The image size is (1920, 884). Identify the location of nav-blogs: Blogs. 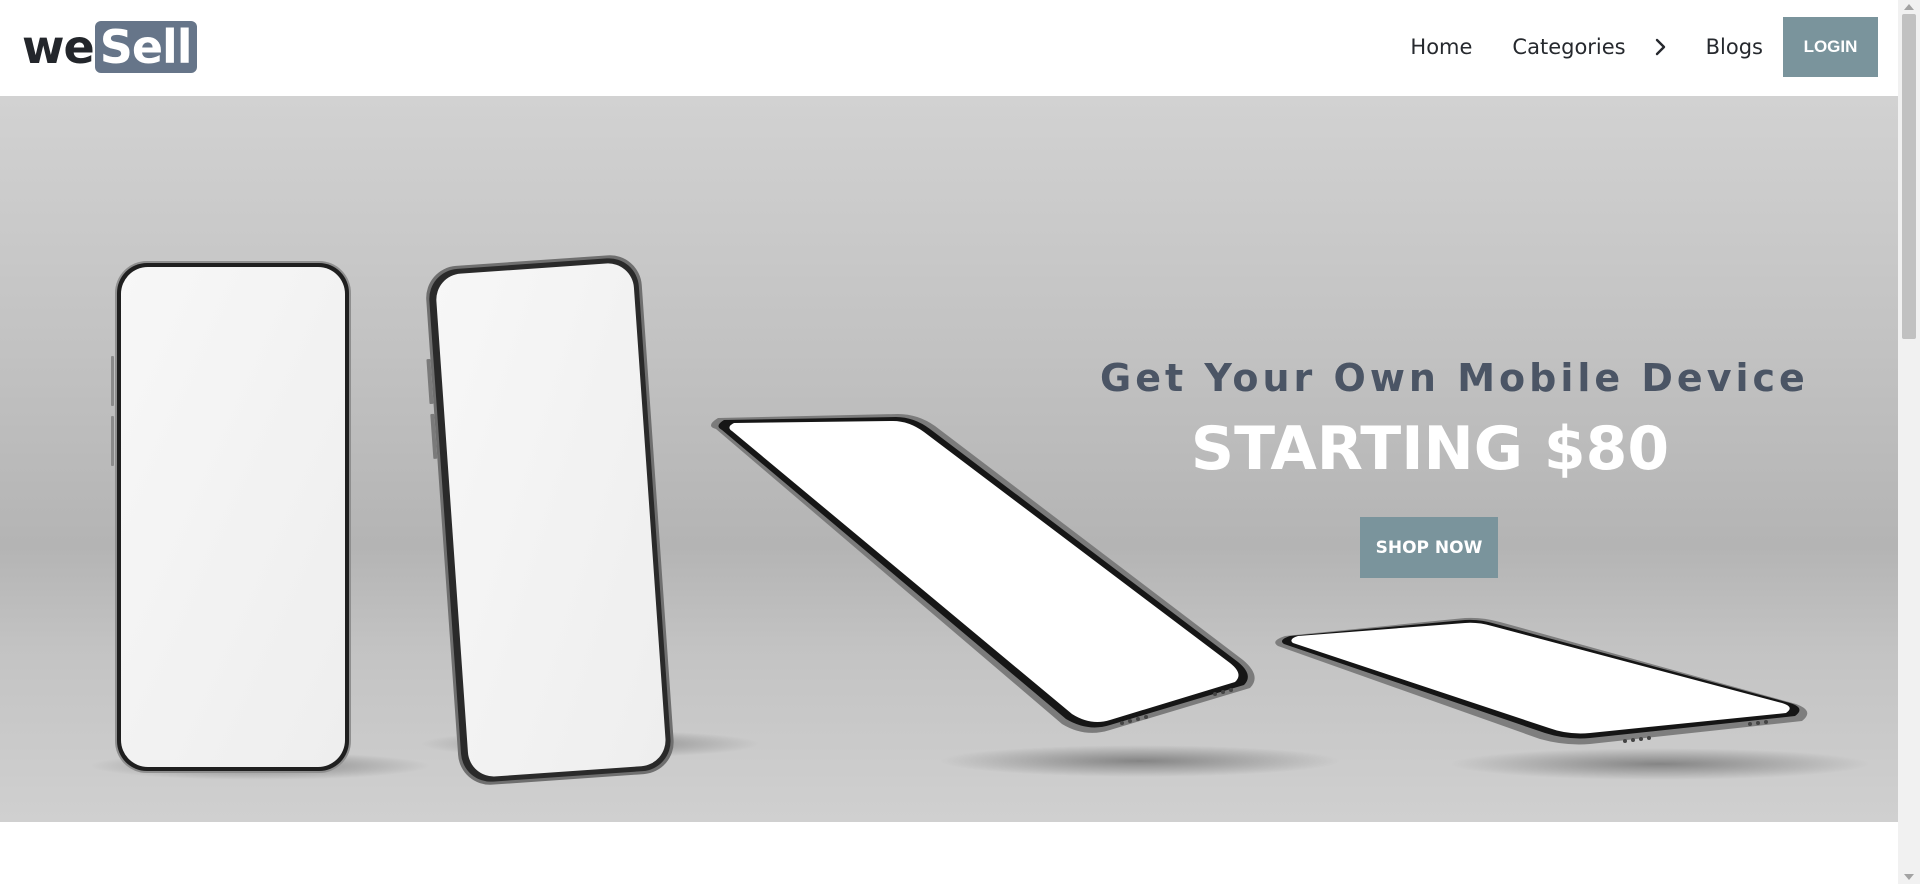
(1734, 47).